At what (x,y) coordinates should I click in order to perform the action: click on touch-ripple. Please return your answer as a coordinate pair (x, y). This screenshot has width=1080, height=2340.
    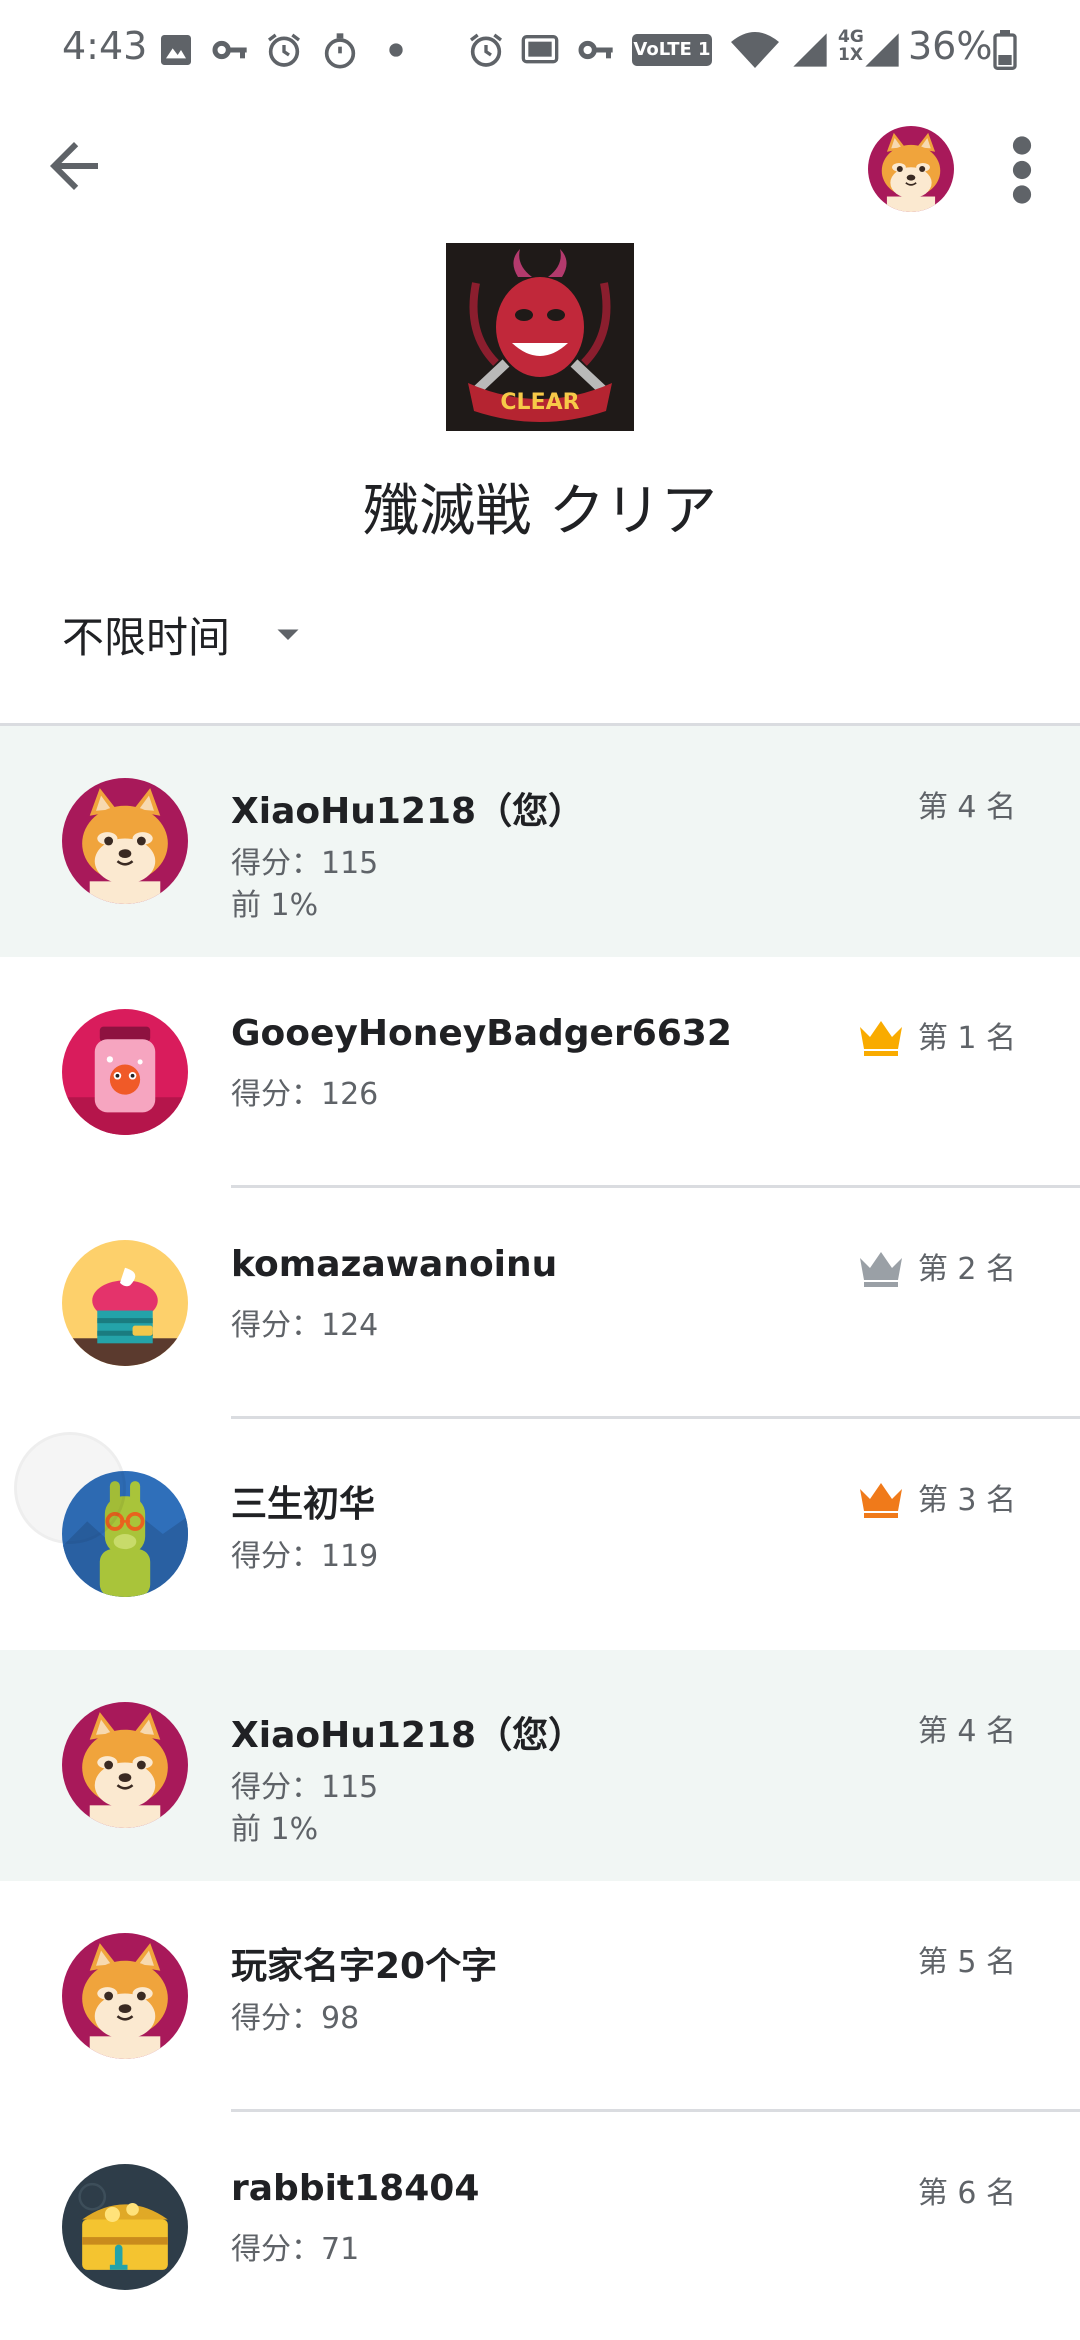
    Looking at the image, I should click on (70, 1488).